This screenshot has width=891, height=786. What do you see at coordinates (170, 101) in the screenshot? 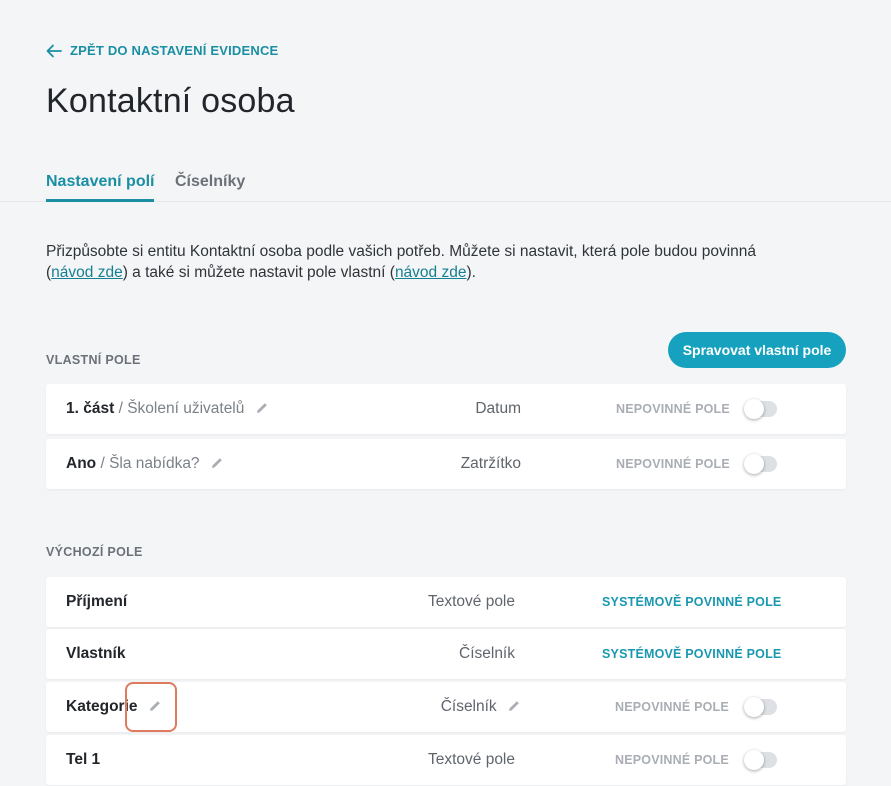
I see `page-title: Kontaktní osoba` at bounding box center [170, 101].